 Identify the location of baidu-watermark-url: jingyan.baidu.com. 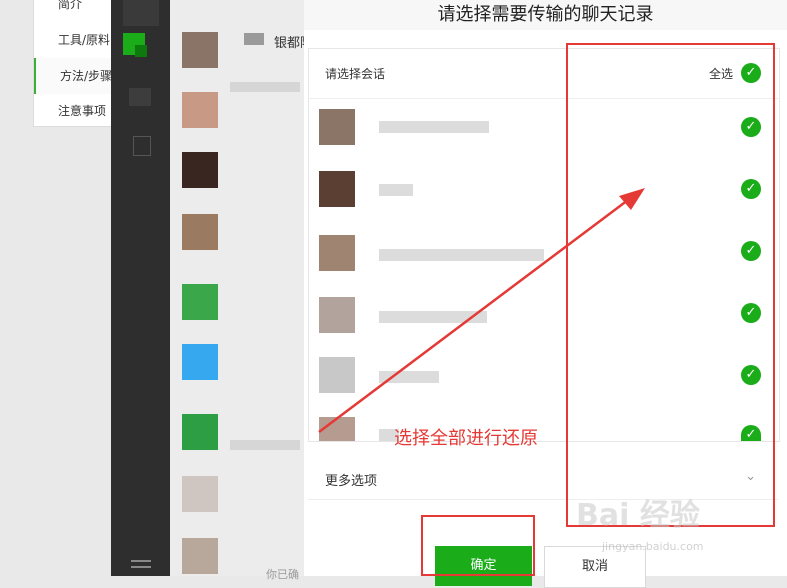
(653, 546).